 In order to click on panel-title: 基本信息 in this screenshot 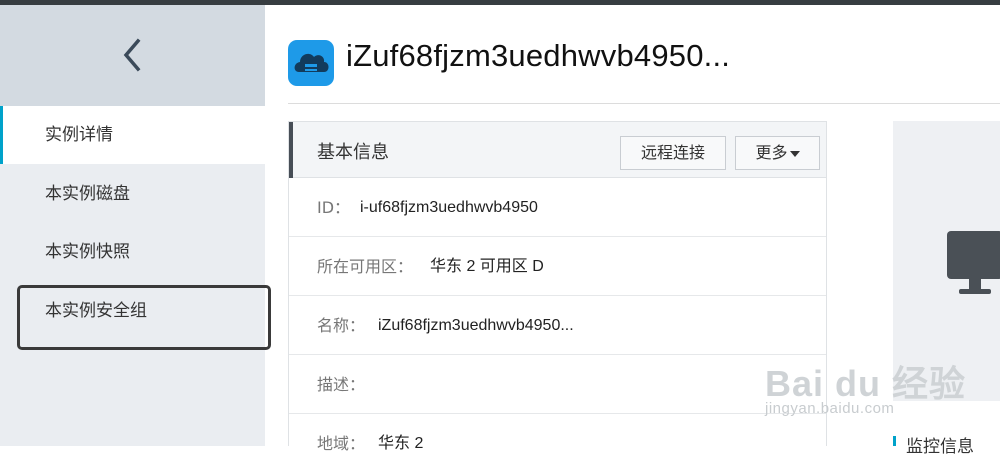, I will do `click(353, 152)`.